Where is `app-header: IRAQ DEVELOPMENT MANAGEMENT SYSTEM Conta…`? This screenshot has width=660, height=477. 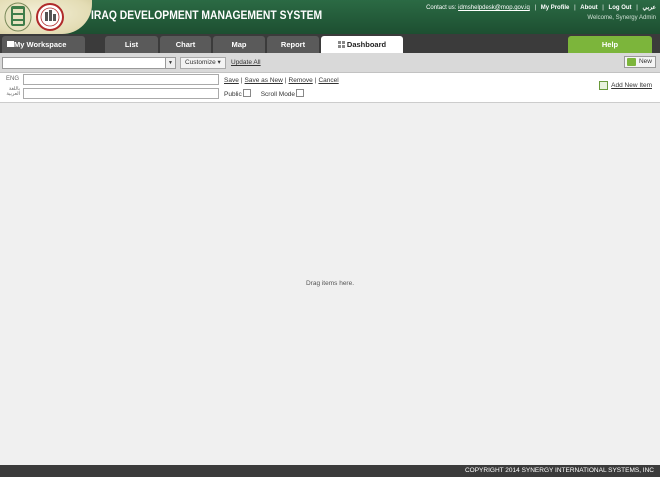 app-header: IRAQ DEVELOPMENT MANAGEMENT SYSTEM Conta… is located at coordinates (330, 17).